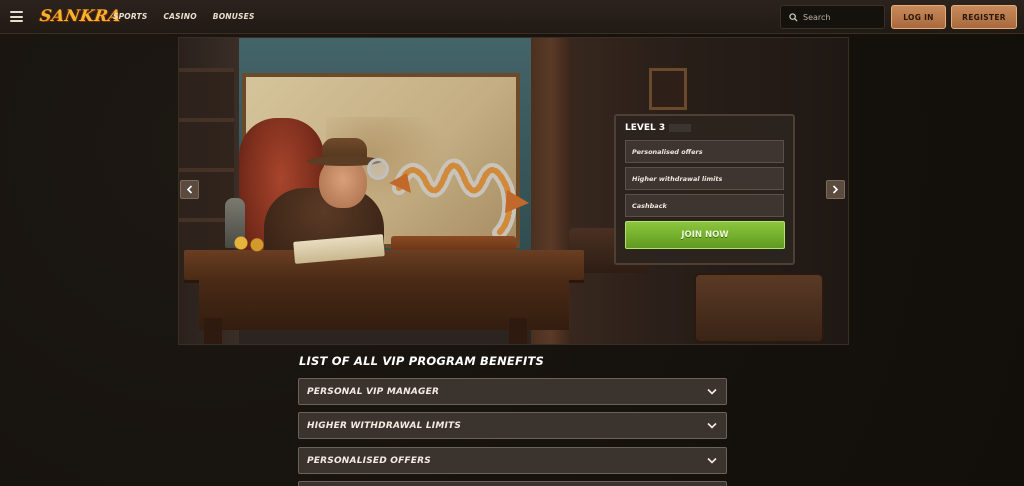  I want to click on accordion-label: PERSONAL VIP MANAGER, so click(373, 391).